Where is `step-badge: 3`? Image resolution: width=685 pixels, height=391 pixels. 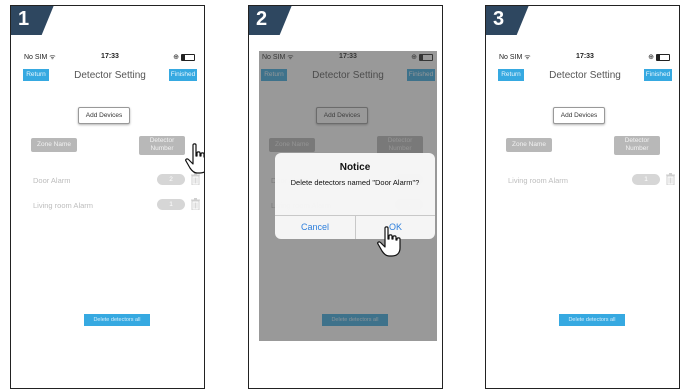
step-badge: 3 is located at coordinates (507, 20).